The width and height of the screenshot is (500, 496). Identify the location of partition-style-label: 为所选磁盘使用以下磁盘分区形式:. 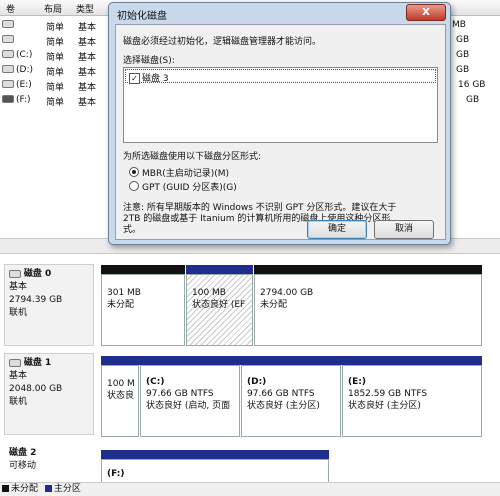
(192, 157).